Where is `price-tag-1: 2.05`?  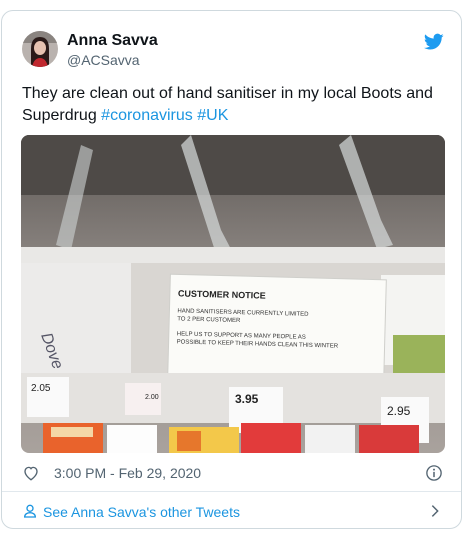
price-tag-1: 2.05 is located at coordinates (41, 388).